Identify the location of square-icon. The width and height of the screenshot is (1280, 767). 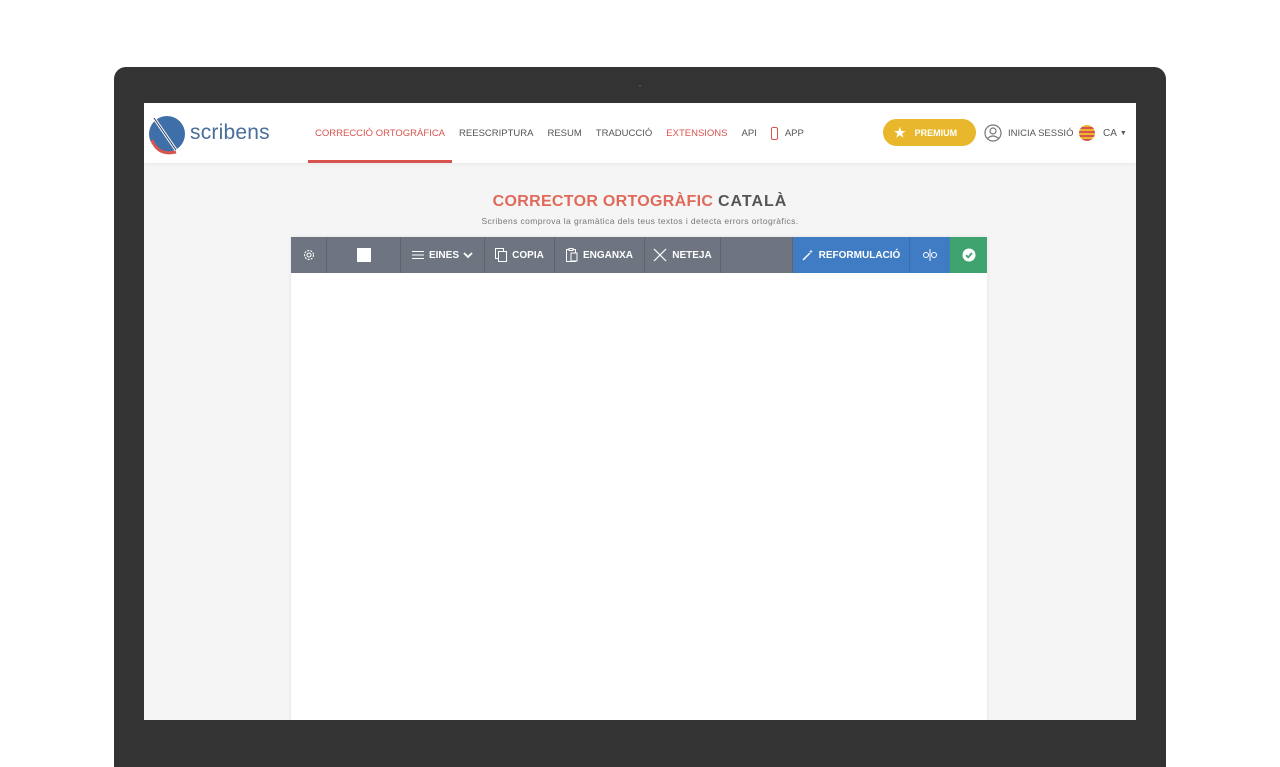
(363, 255).